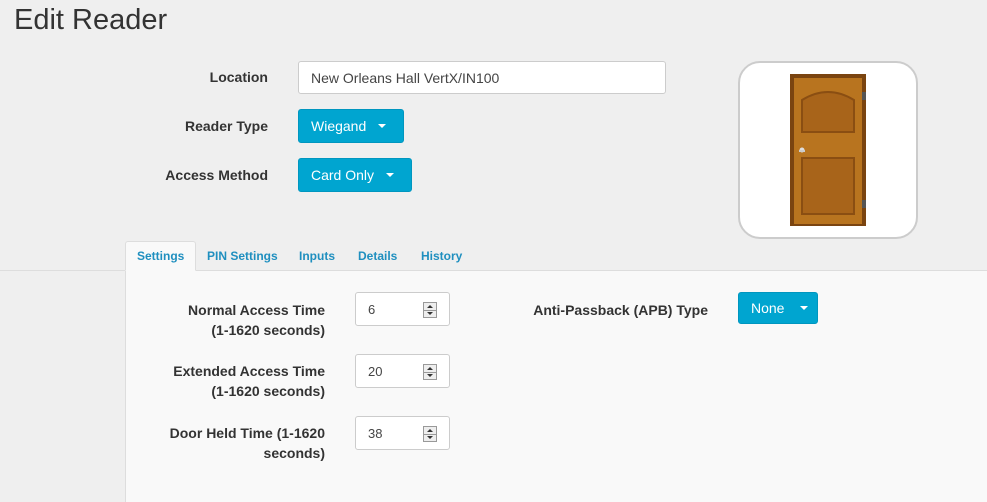 The image size is (987, 502). I want to click on apb-type-value: None, so click(768, 308).